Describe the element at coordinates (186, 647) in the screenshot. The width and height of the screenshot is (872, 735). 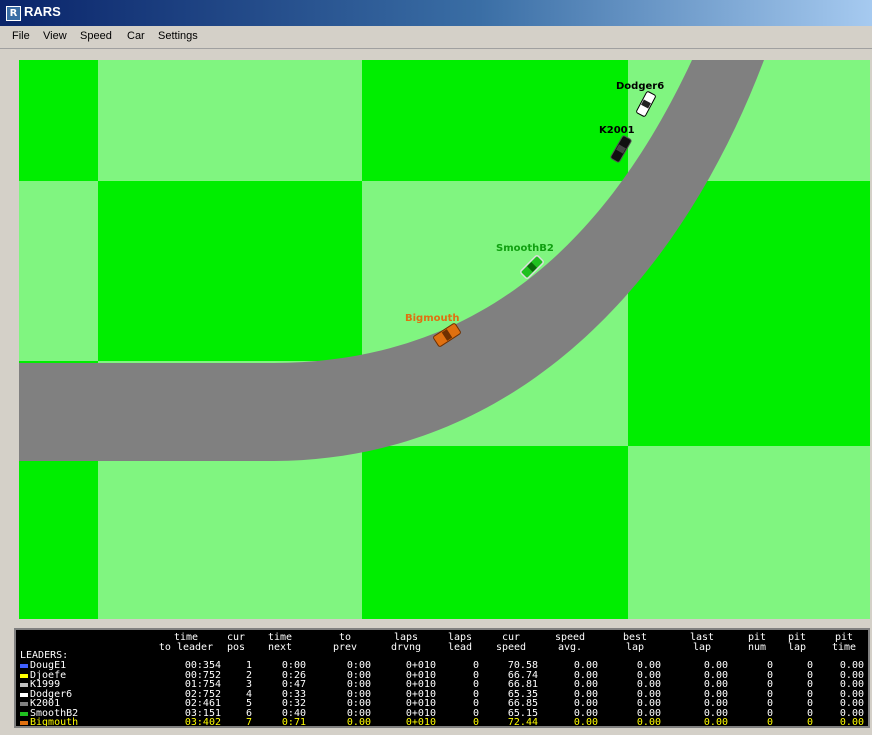
I see `column-header-time_to_leader: to leader` at that location.